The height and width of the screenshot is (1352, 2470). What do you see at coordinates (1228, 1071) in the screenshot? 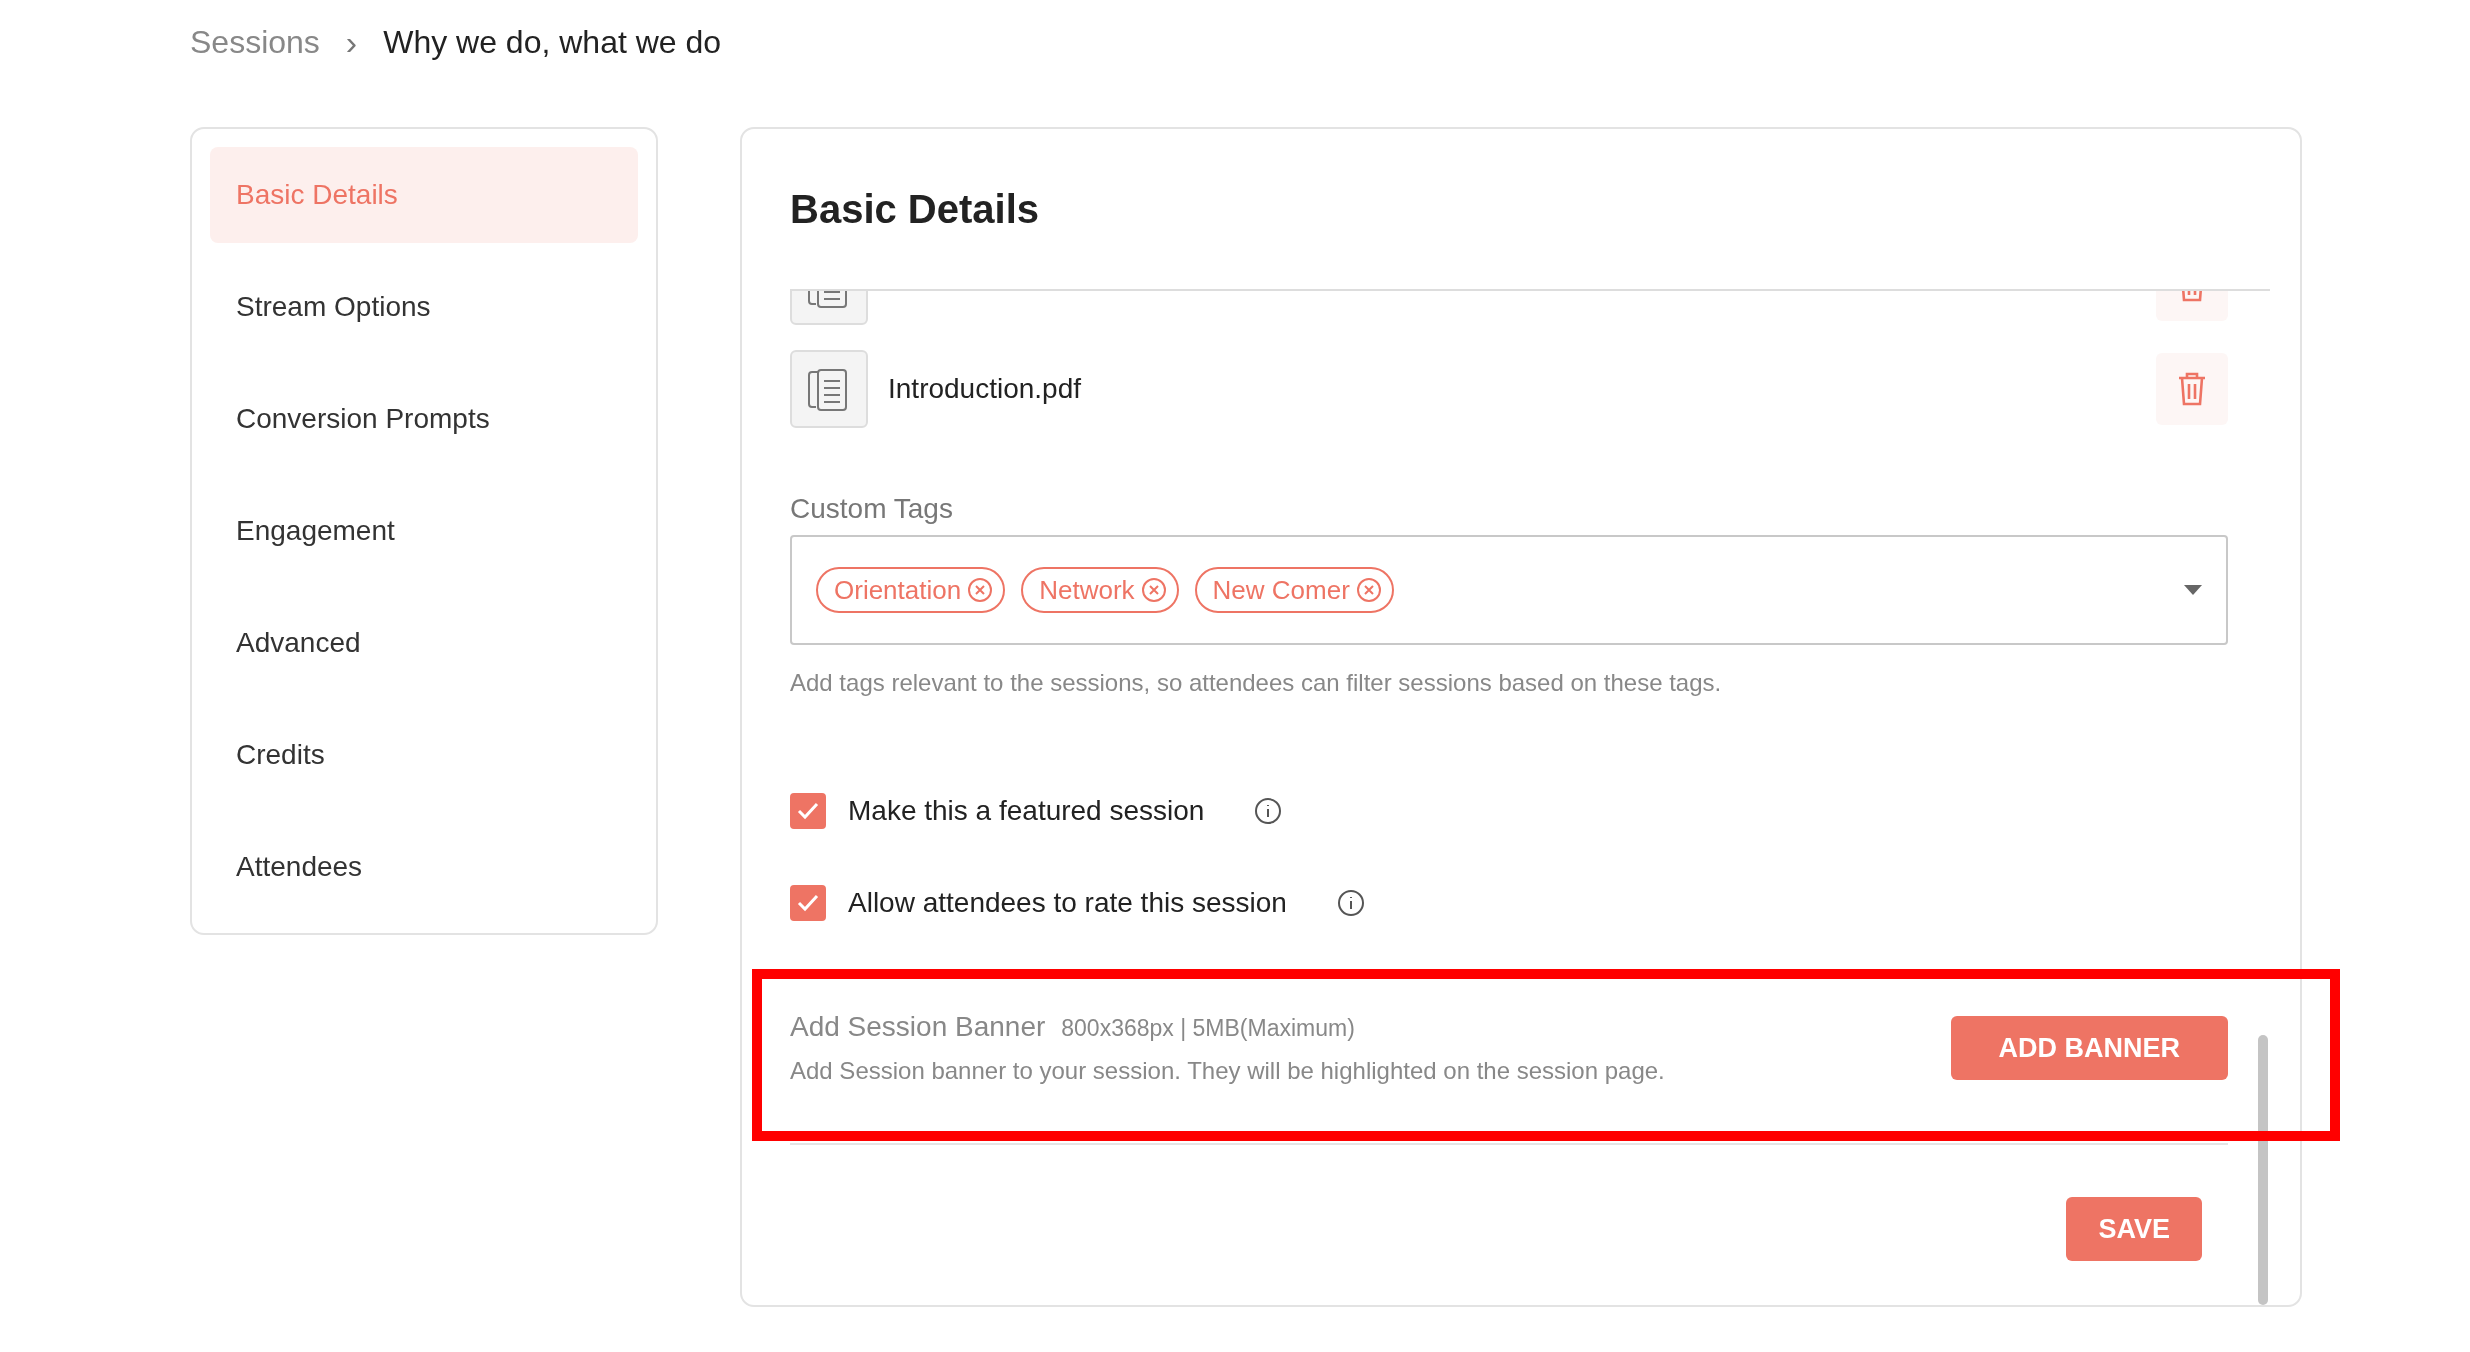
I see `banner-description: Add Session banner to your session. They will be highlighted on the session page.` at bounding box center [1228, 1071].